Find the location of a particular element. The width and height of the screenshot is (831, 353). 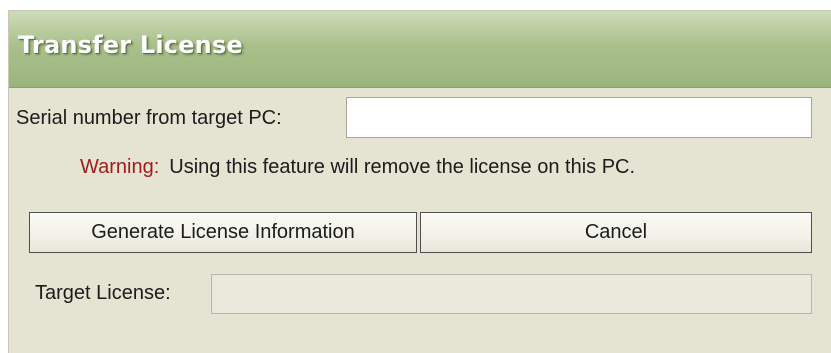

cancel-button: Cancel is located at coordinates (616, 232).